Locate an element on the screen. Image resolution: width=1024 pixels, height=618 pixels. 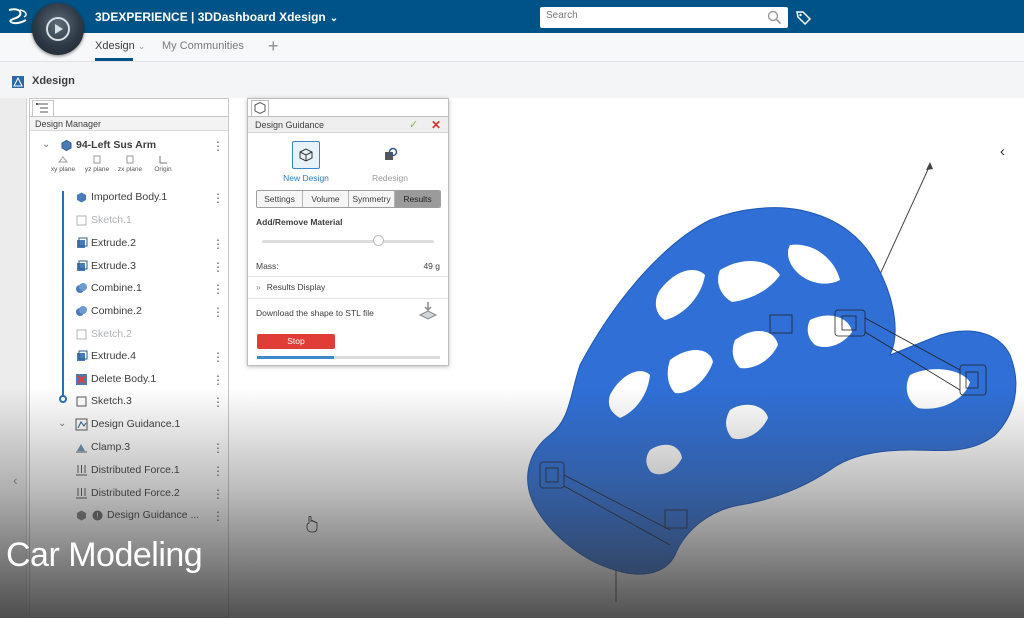
redesign-icon is located at coordinates (390, 155).